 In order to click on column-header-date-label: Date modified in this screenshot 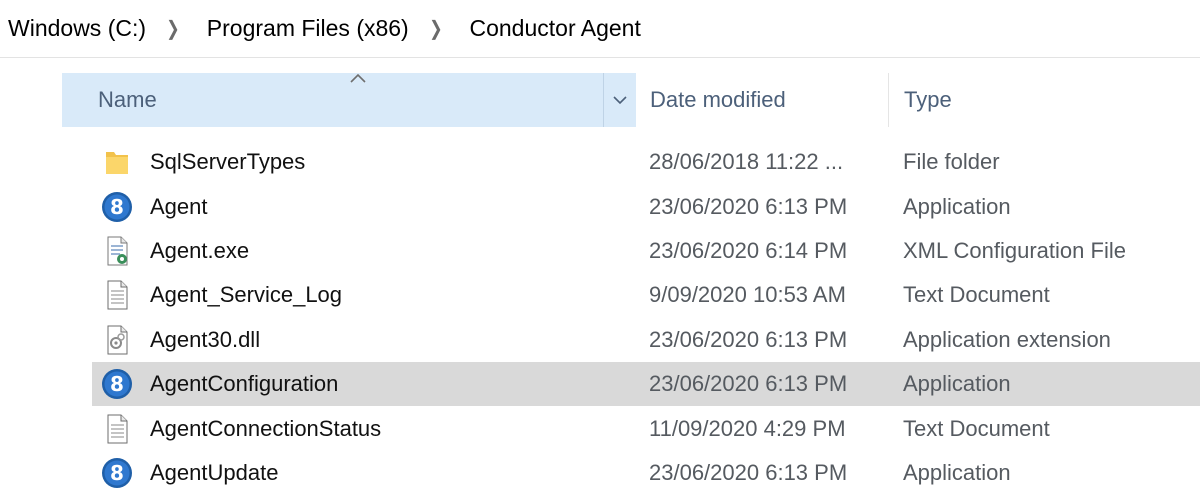, I will do `click(718, 99)`.